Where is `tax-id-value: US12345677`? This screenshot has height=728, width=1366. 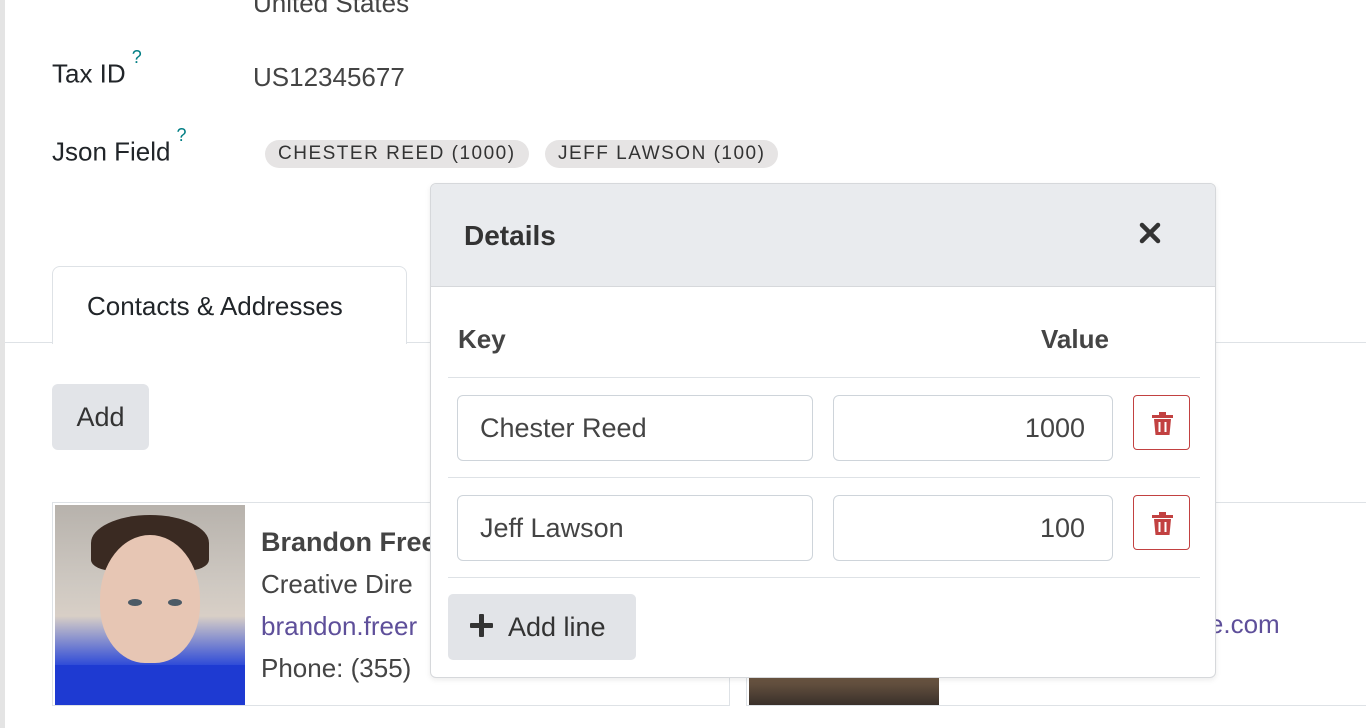 tax-id-value: US12345677 is located at coordinates (329, 77).